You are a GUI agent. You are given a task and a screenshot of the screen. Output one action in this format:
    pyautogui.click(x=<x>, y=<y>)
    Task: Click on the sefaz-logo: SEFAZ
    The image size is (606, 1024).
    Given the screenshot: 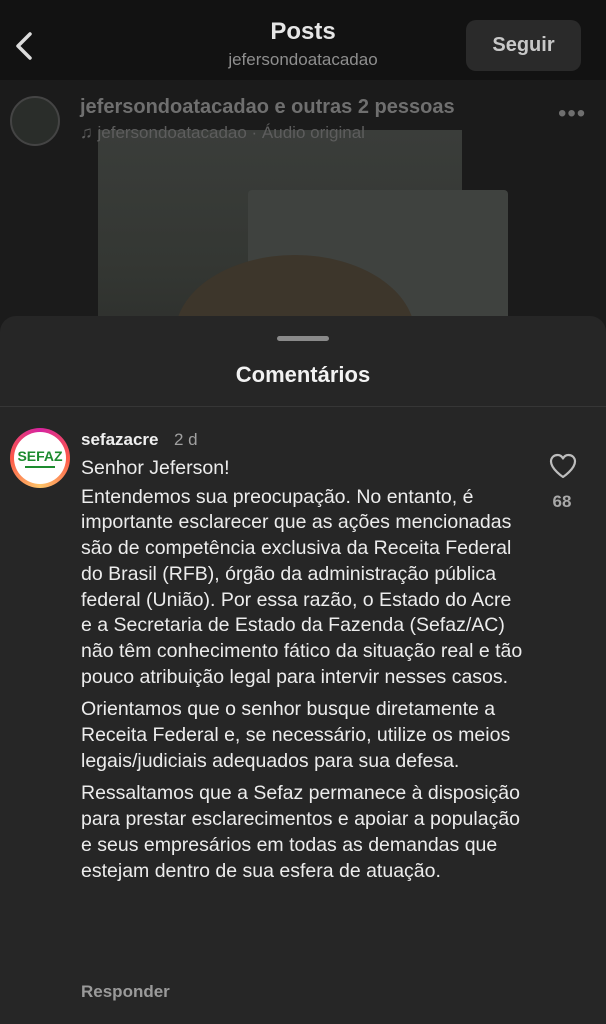 What is the action you would take?
    pyautogui.click(x=40, y=458)
    